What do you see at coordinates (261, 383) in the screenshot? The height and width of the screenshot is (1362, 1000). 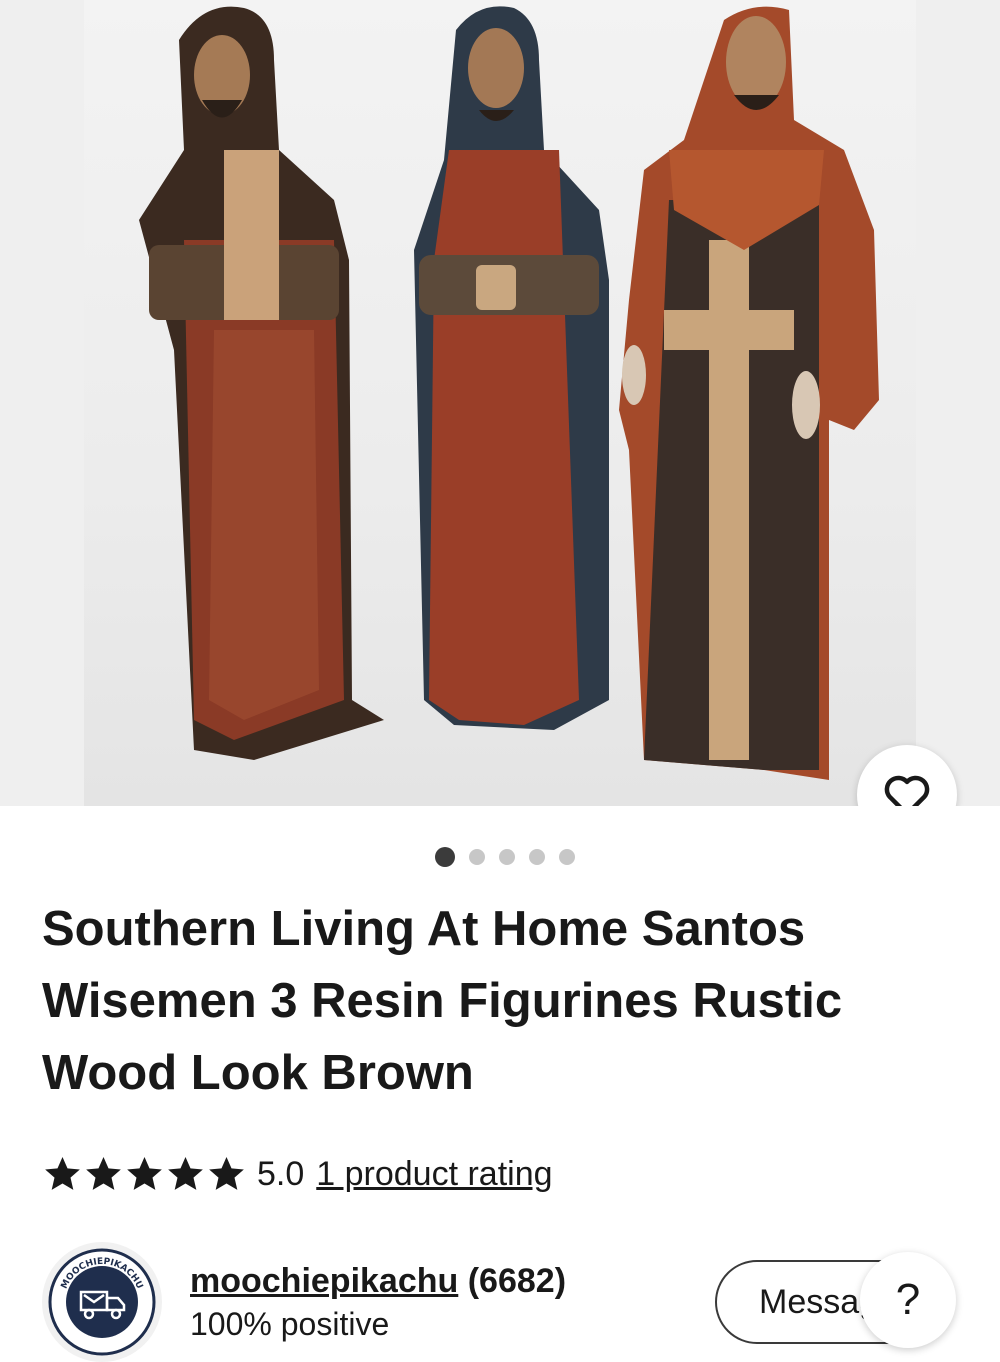 I see `figurine-left` at bounding box center [261, 383].